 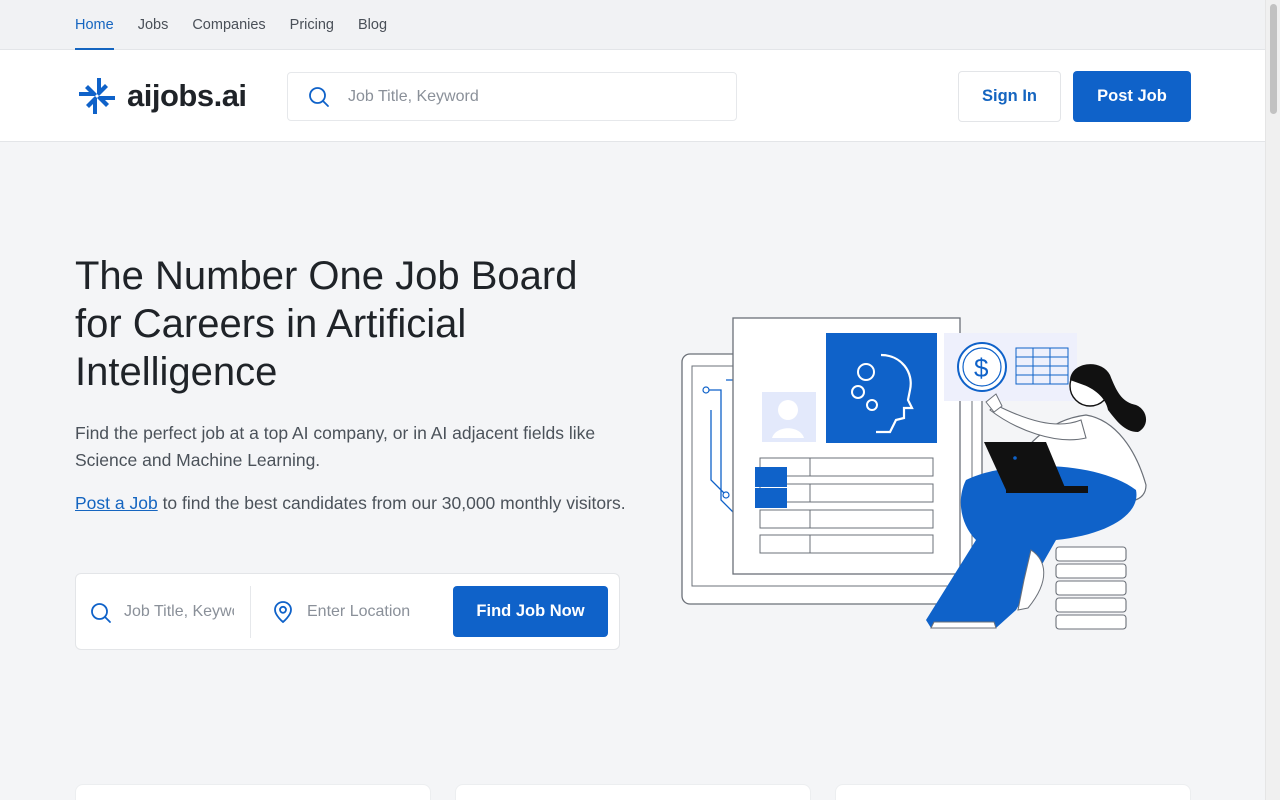 I want to click on search-divider, so click(x=250, y=612).